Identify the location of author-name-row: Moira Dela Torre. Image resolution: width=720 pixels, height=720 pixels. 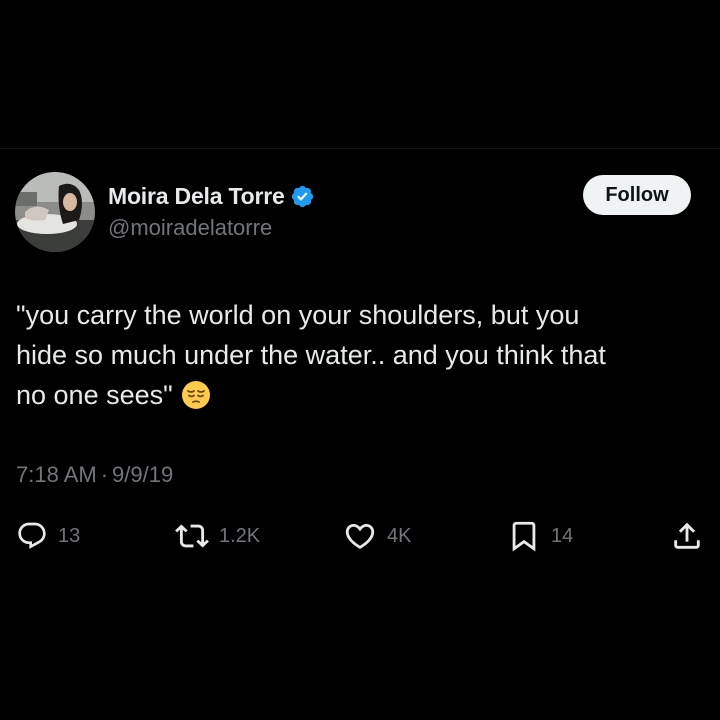
(211, 196).